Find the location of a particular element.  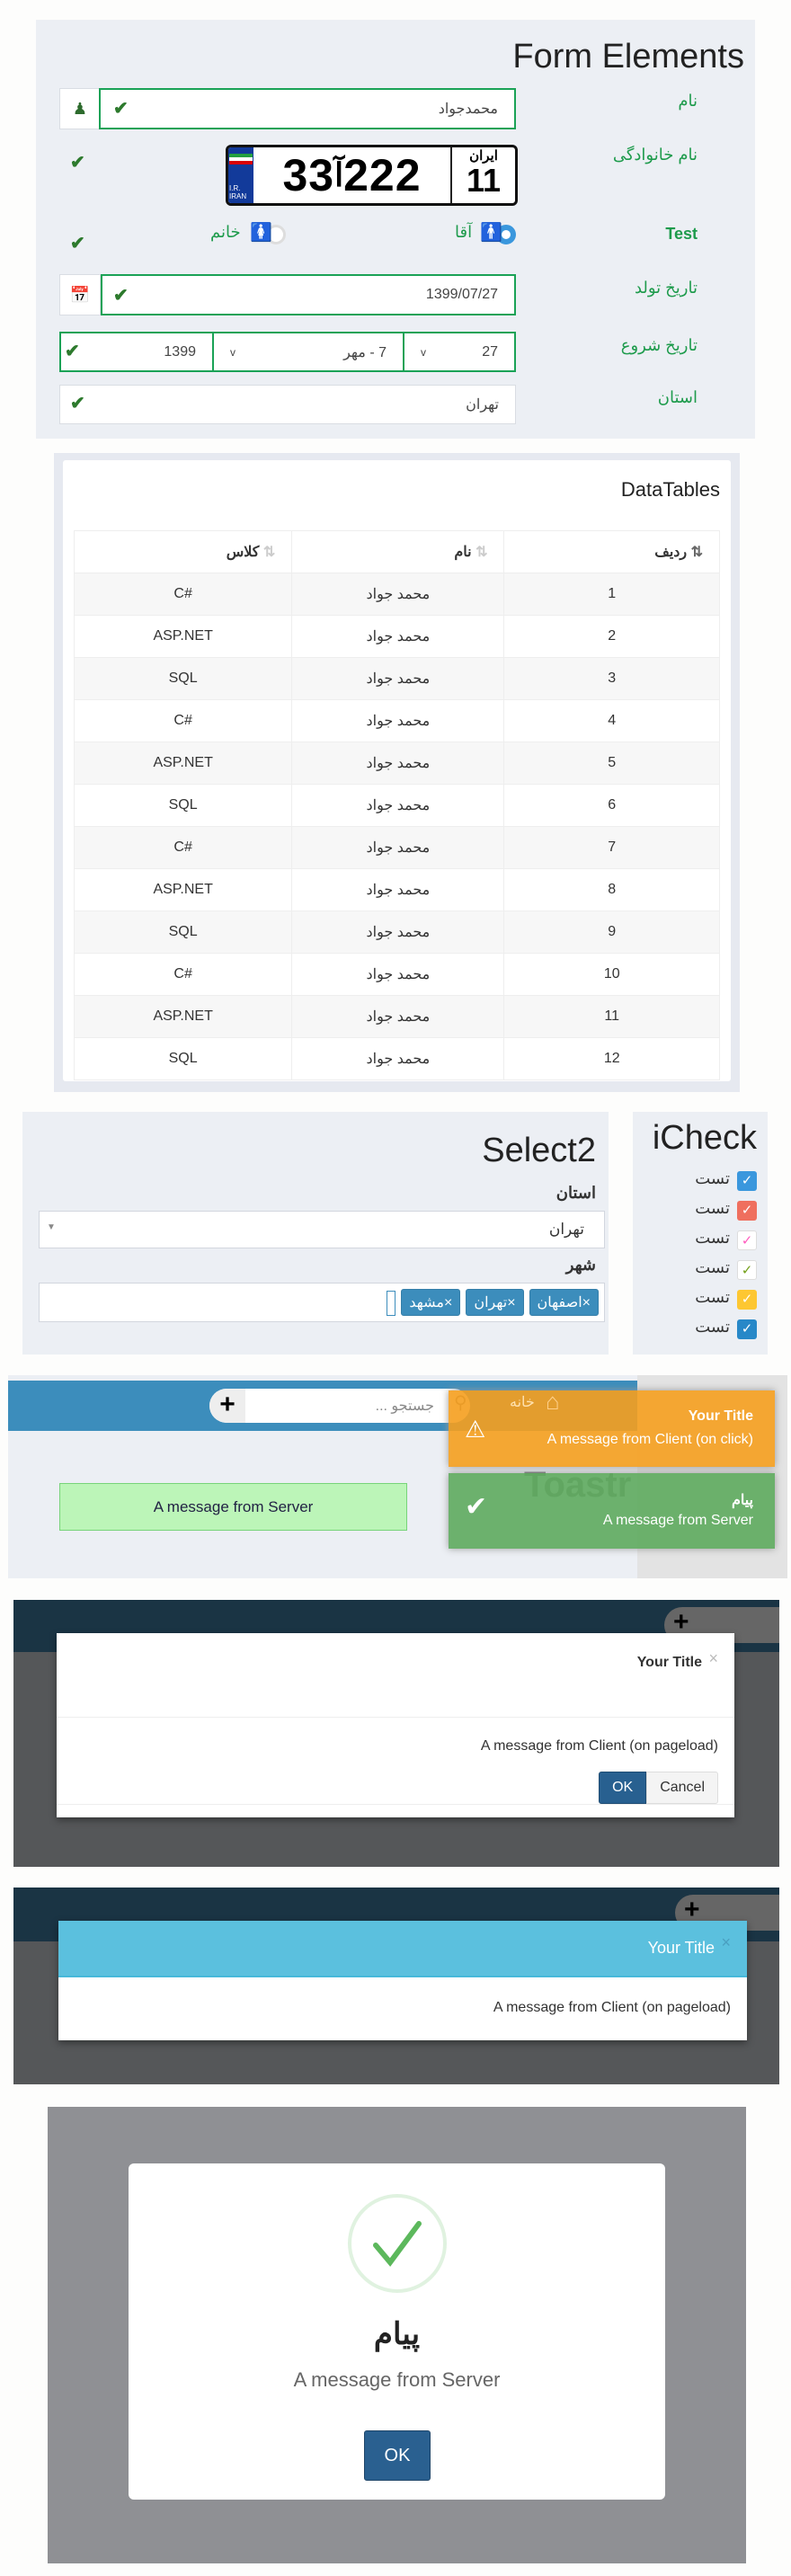

birth-date-input: 1399/07/27 is located at coordinates (308, 294).